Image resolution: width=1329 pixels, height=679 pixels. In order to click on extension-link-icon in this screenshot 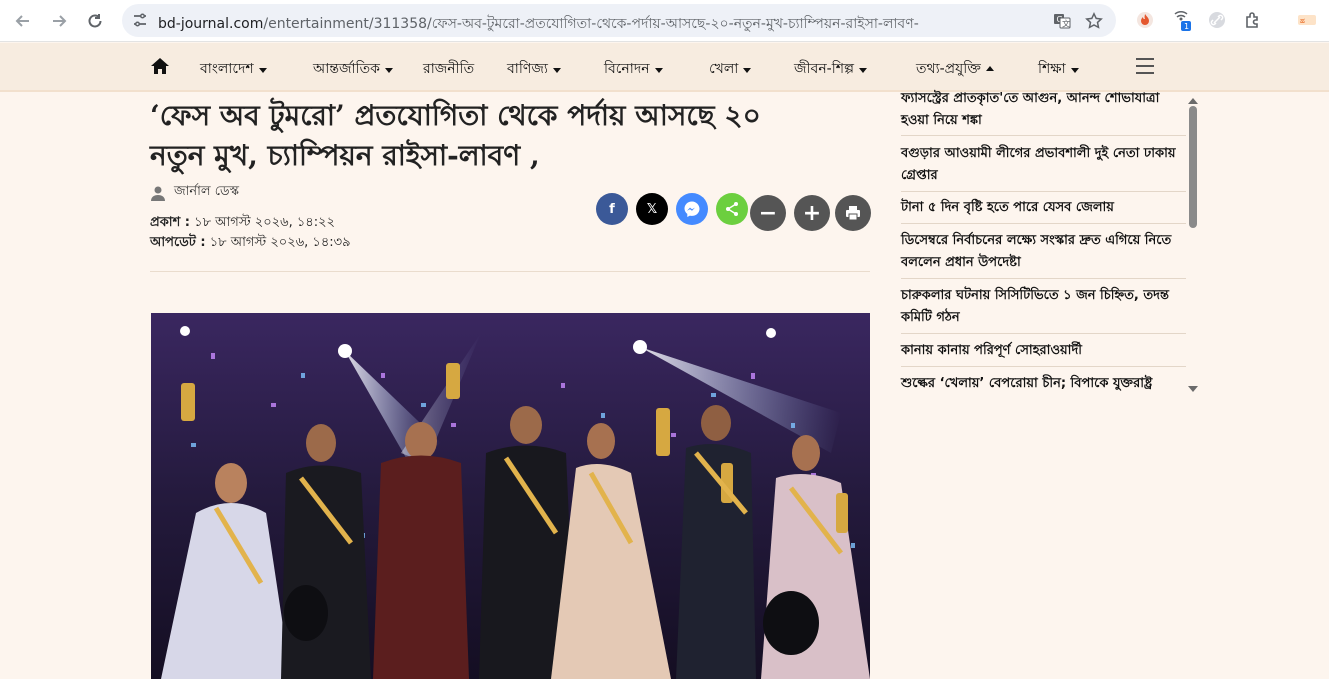, I will do `click(1217, 20)`.